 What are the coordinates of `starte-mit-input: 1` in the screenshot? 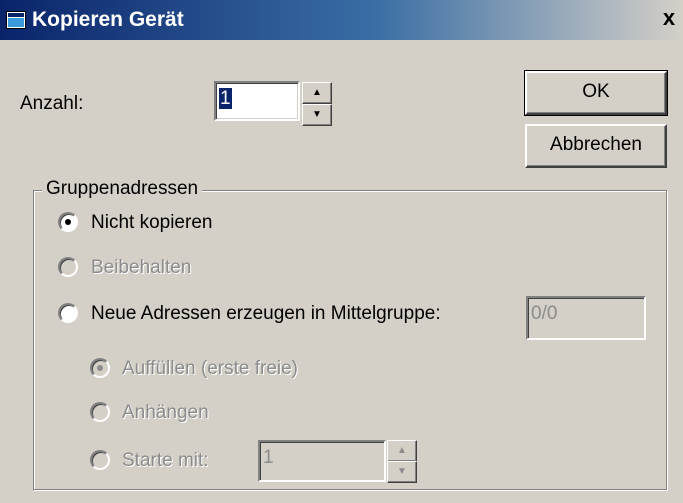 It's located at (322, 461).